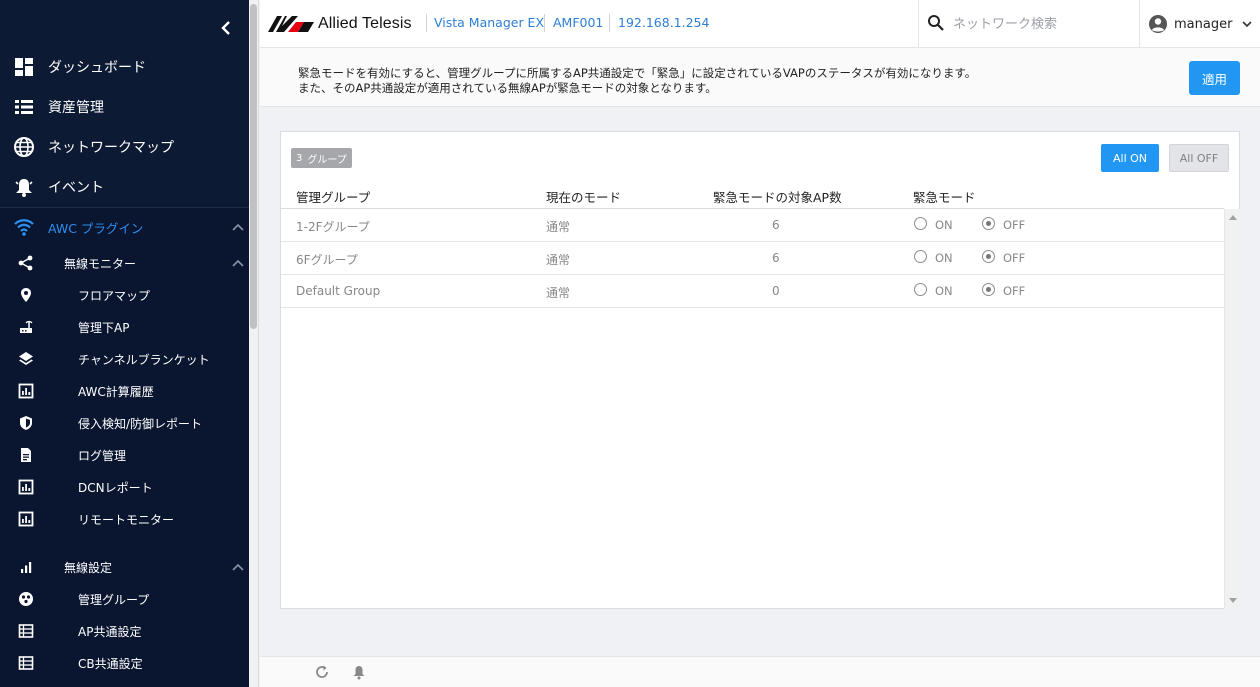  I want to click on sidebar-item-dcn-report: DCNレポート, so click(124, 487).